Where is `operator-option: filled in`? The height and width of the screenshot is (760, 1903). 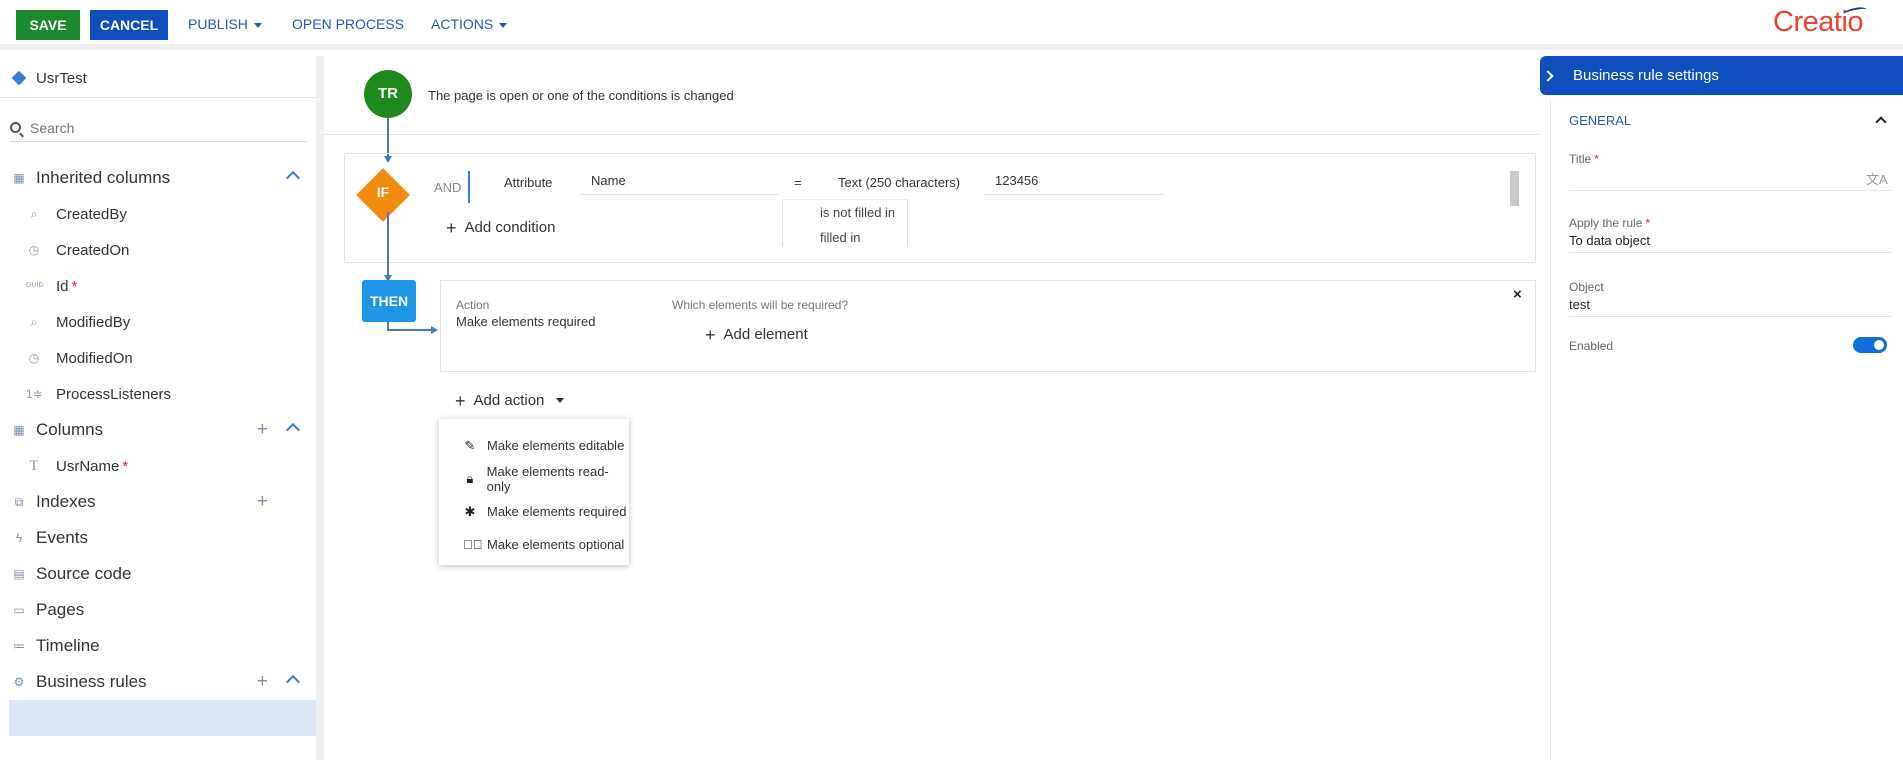 operator-option: filled in is located at coordinates (845, 235).